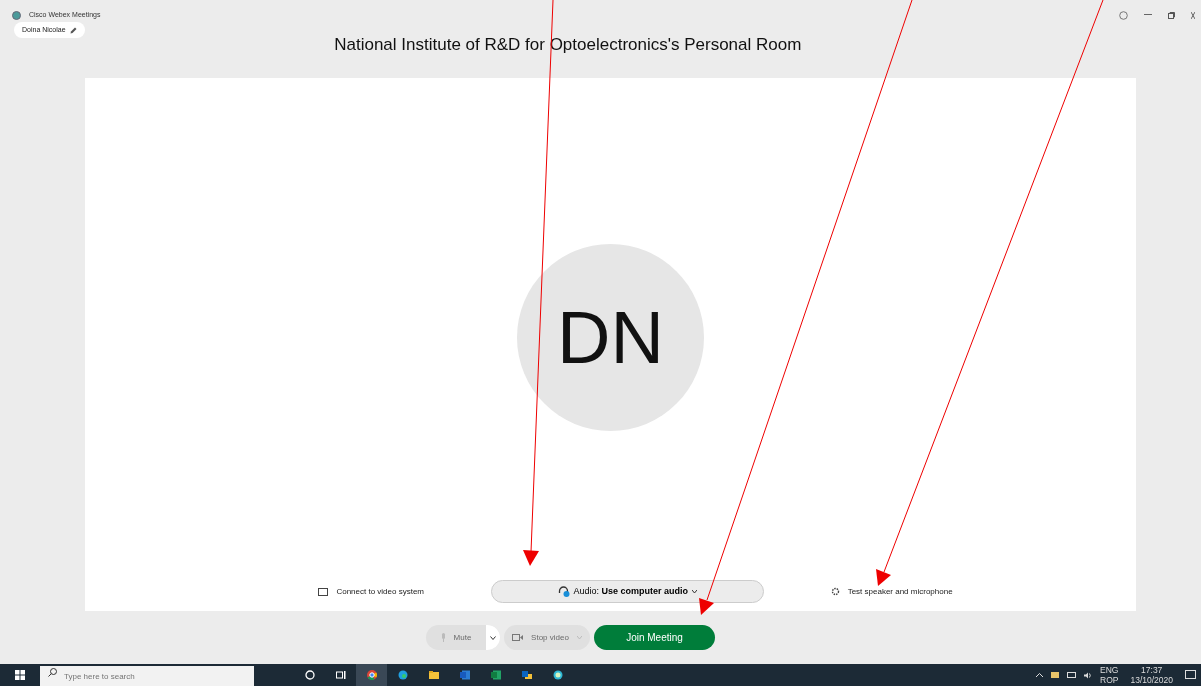  I want to click on help-icon, so click(1123, 15).